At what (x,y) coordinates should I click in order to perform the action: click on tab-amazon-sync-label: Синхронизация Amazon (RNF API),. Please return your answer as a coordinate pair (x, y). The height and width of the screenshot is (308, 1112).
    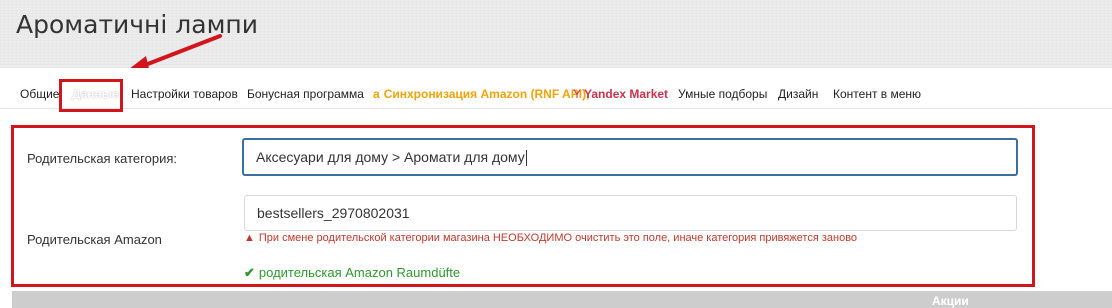
    Looking at the image, I should click on (486, 94).